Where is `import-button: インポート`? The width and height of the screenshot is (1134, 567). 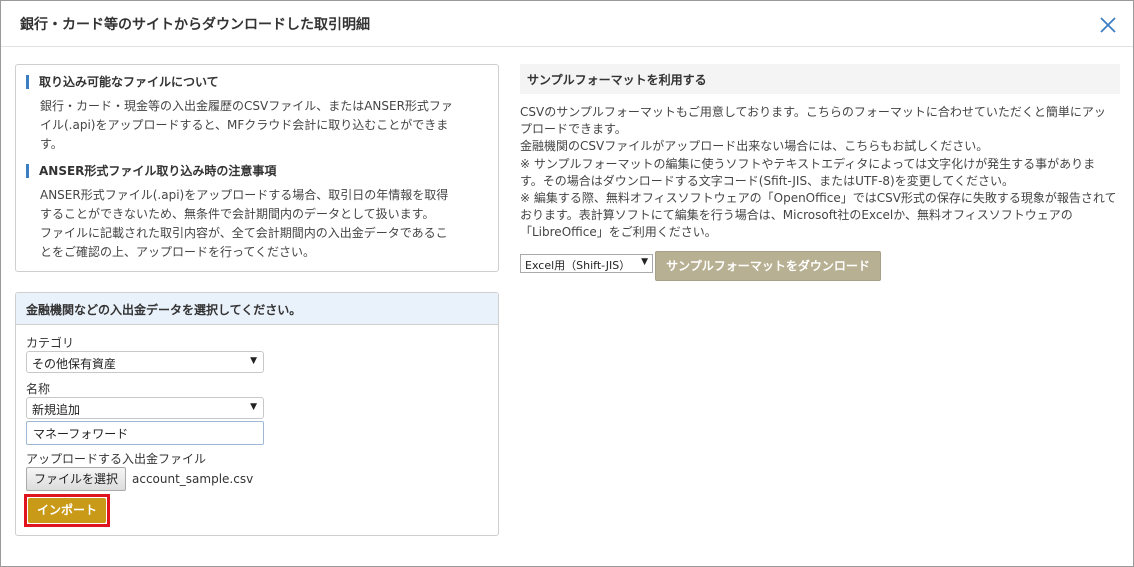
import-button: インポート is located at coordinates (67, 510).